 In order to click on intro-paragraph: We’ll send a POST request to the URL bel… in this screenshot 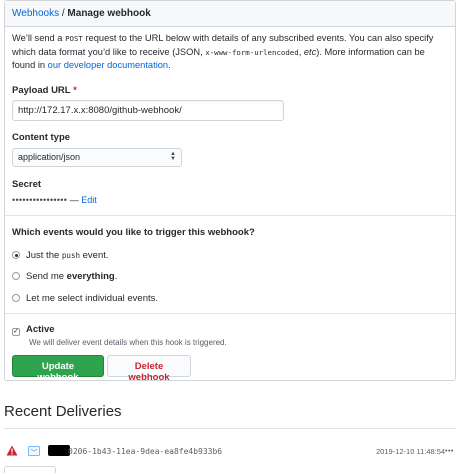, I will do `click(231, 52)`.